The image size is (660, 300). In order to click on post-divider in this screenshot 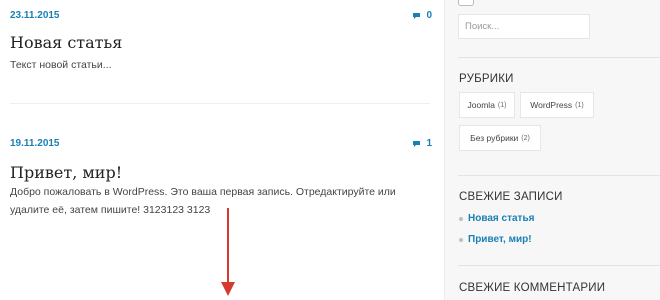, I will do `click(220, 103)`.